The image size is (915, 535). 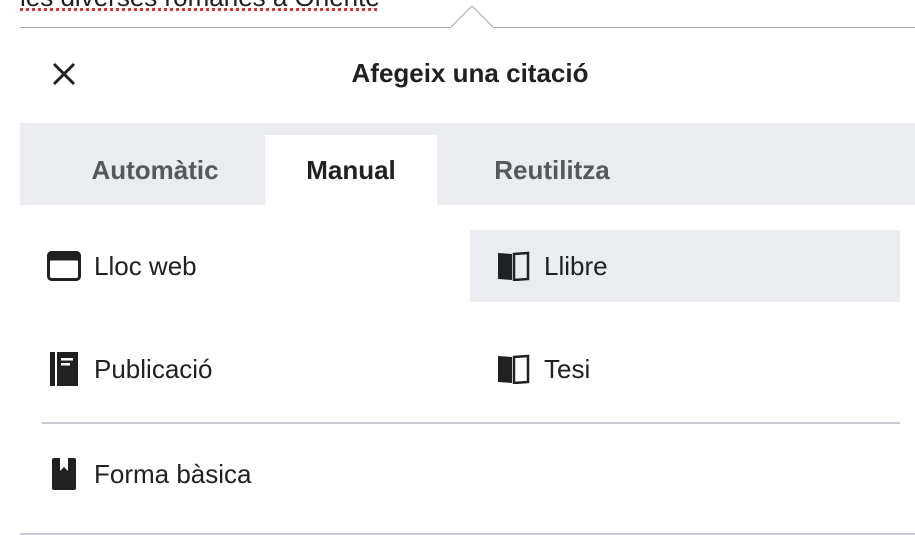 I want to click on tab-bar: Automàtic Manual Reutilitza, so click(x=467, y=164).